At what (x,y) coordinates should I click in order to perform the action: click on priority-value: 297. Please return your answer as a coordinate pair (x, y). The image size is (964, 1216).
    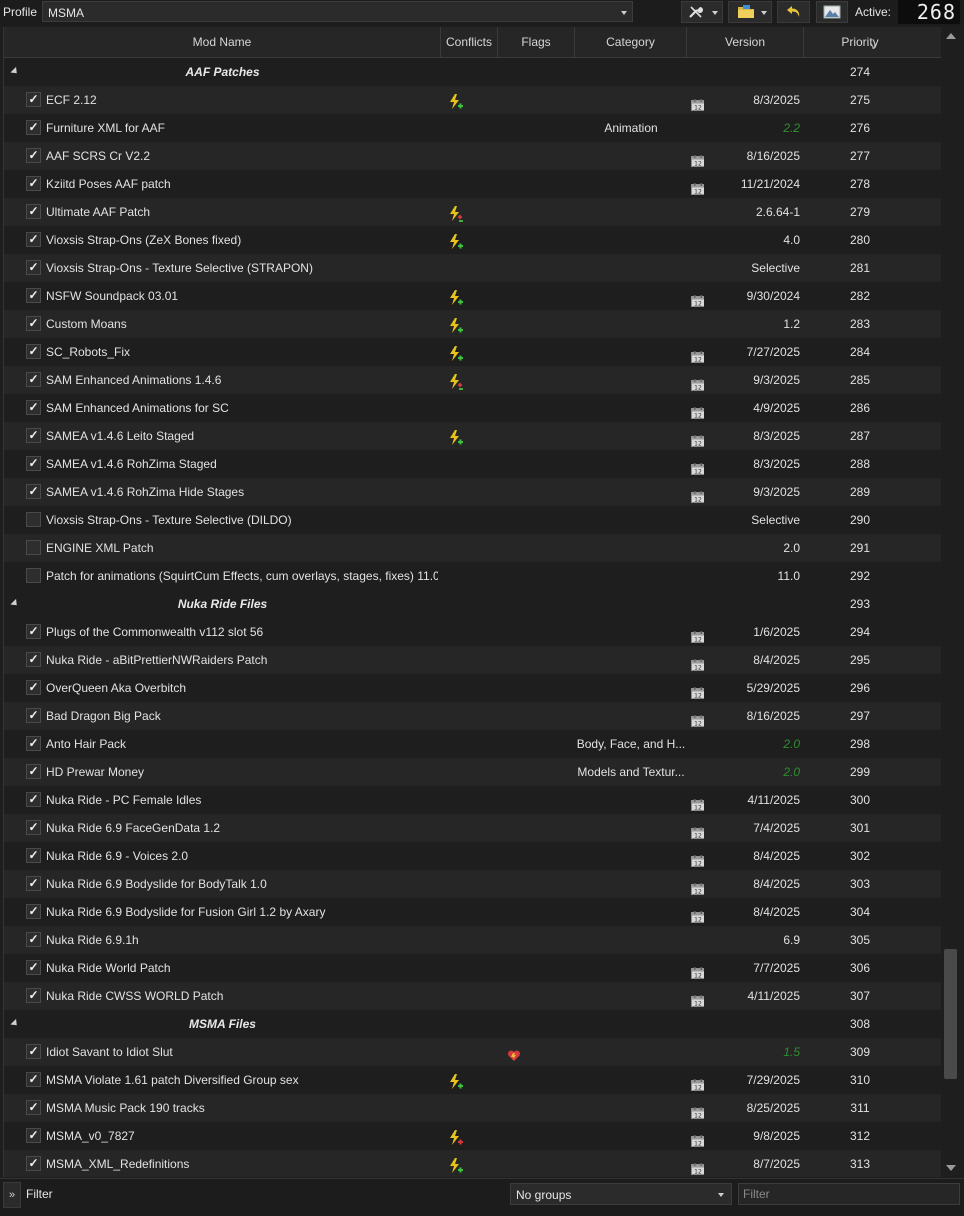
    Looking at the image, I should click on (860, 716).